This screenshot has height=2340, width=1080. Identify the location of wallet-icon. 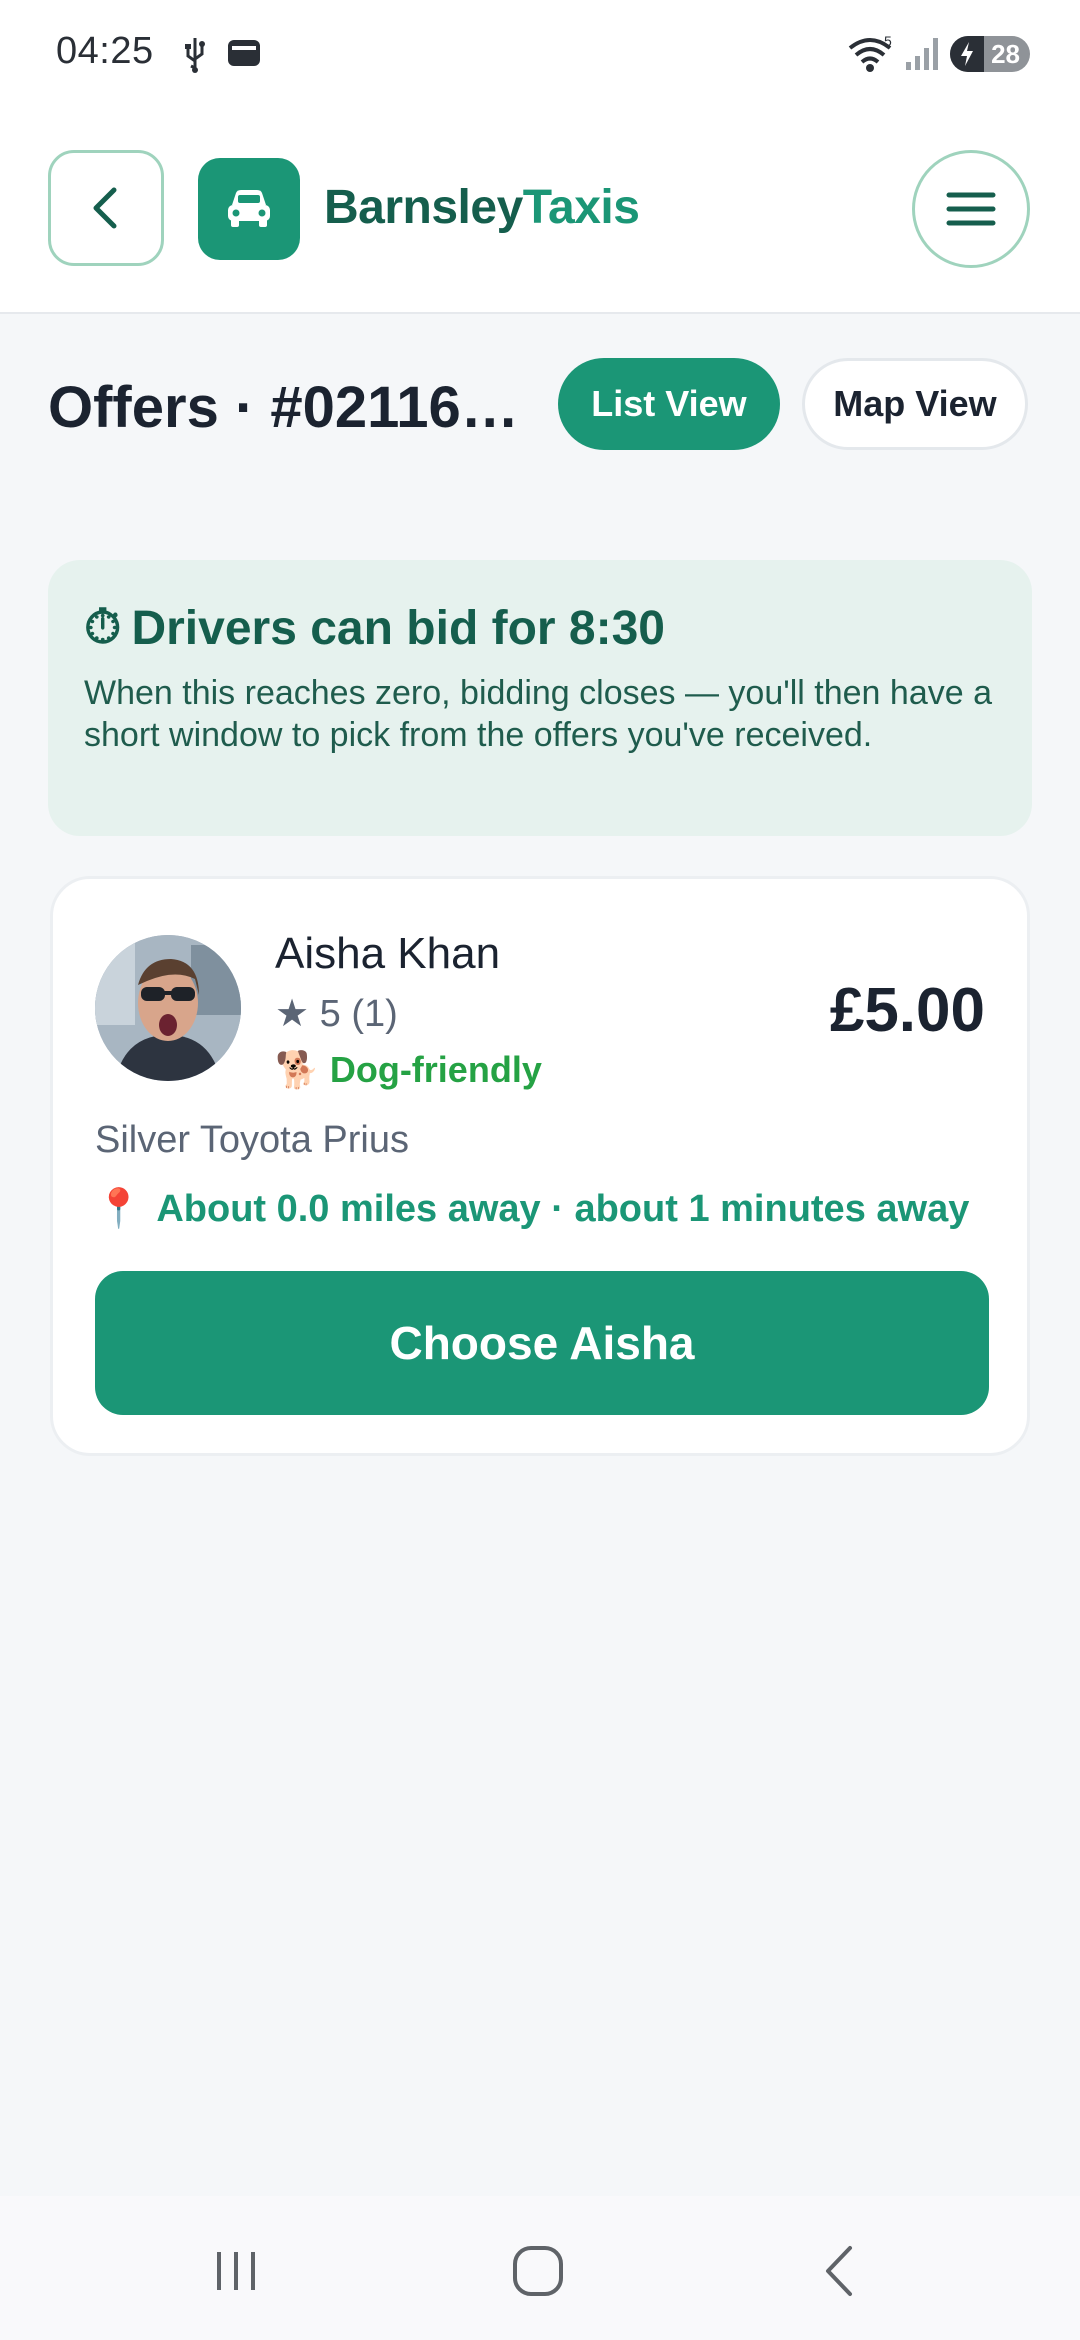
(244, 54).